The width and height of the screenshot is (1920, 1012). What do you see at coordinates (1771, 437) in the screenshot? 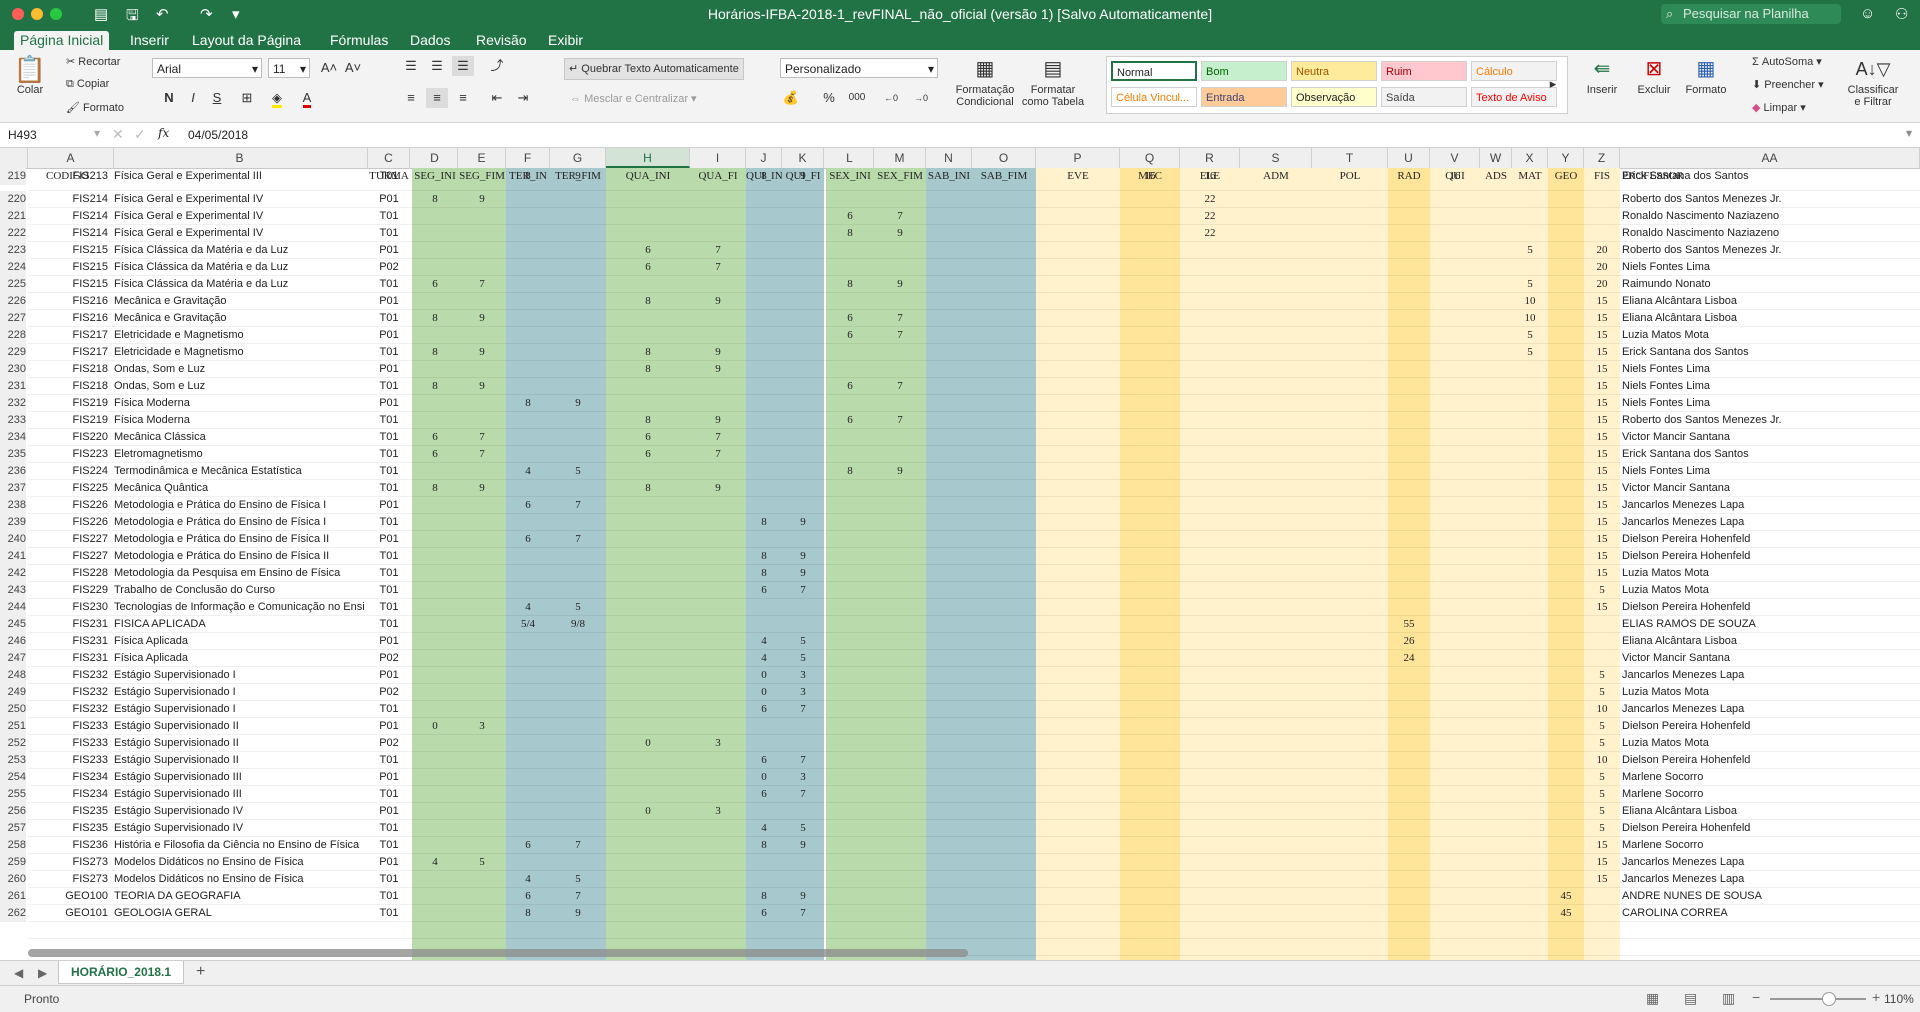
I see `cell: Victor Mancir Santana` at bounding box center [1771, 437].